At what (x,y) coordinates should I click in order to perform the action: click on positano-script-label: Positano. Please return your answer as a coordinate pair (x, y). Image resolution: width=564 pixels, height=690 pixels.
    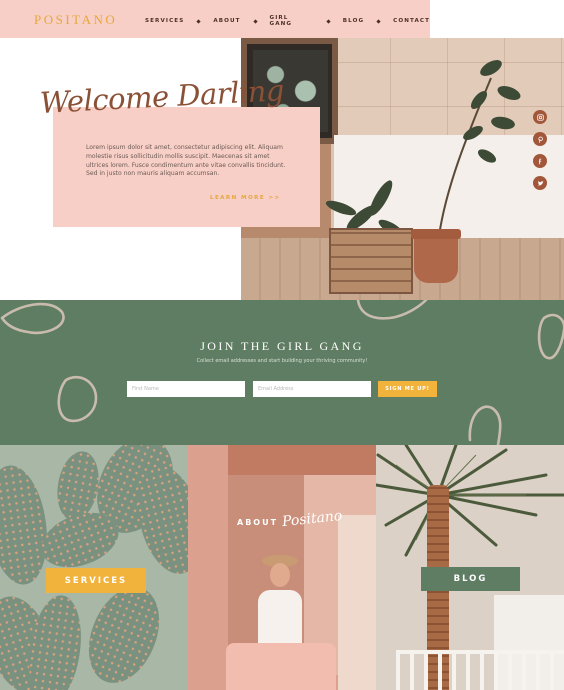
    Looking at the image, I should click on (312, 519).